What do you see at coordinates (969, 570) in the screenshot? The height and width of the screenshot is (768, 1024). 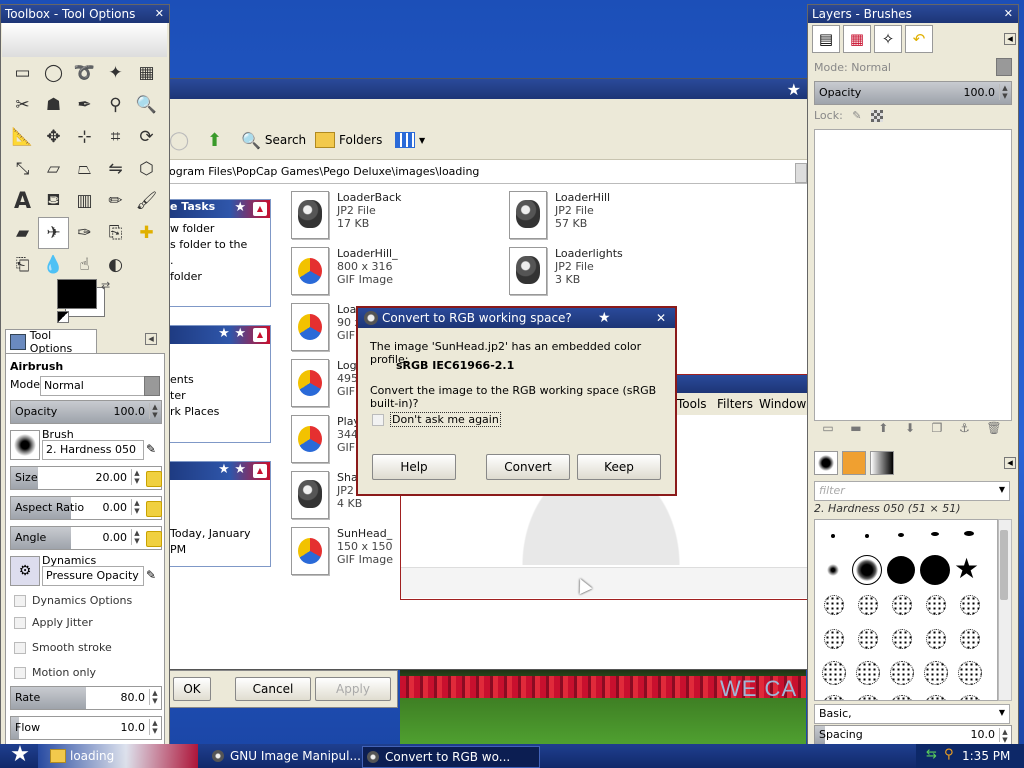 I see `brush-swatch: ★` at bounding box center [969, 570].